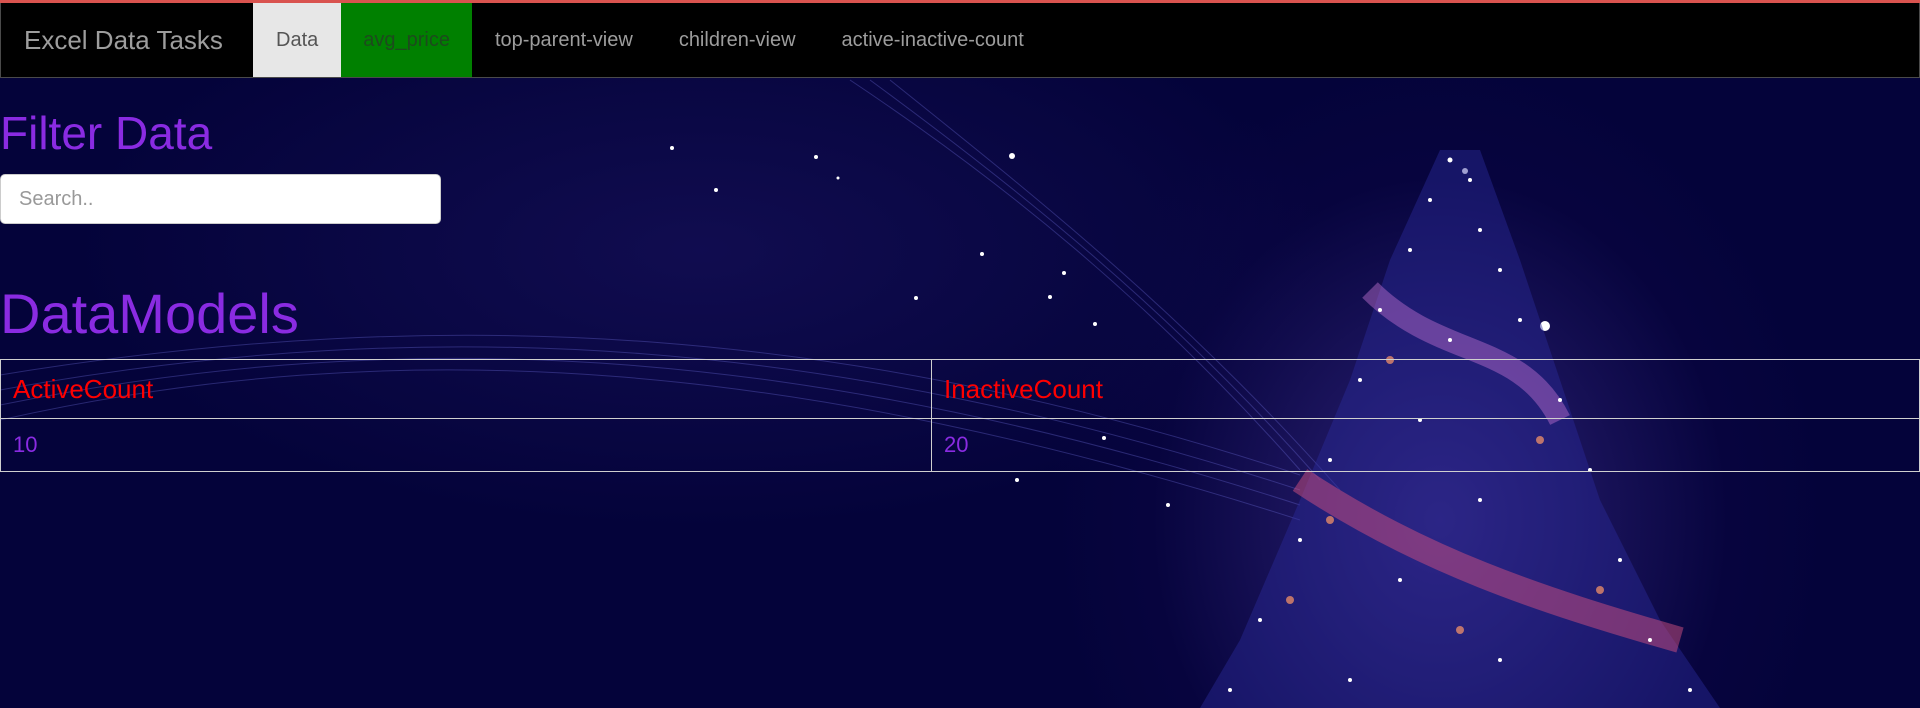 This screenshot has width=1920, height=708. What do you see at coordinates (1425, 445) in the screenshot?
I see `cell-inactivecount: 20` at bounding box center [1425, 445].